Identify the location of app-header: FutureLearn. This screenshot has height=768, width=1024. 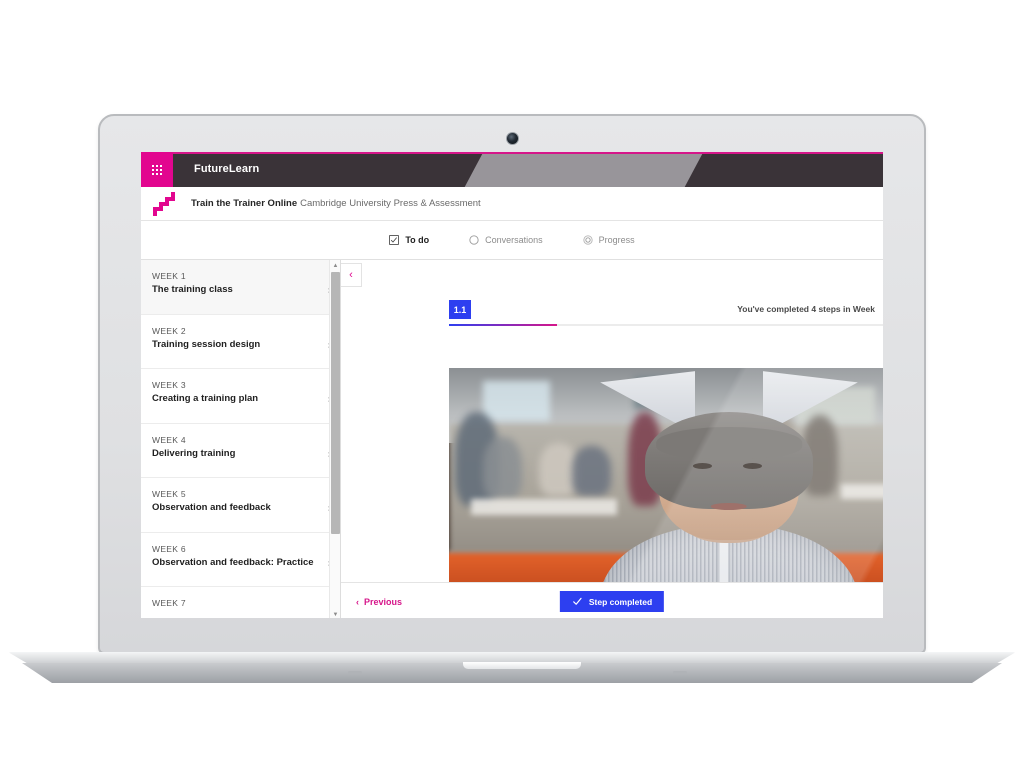
(512, 169).